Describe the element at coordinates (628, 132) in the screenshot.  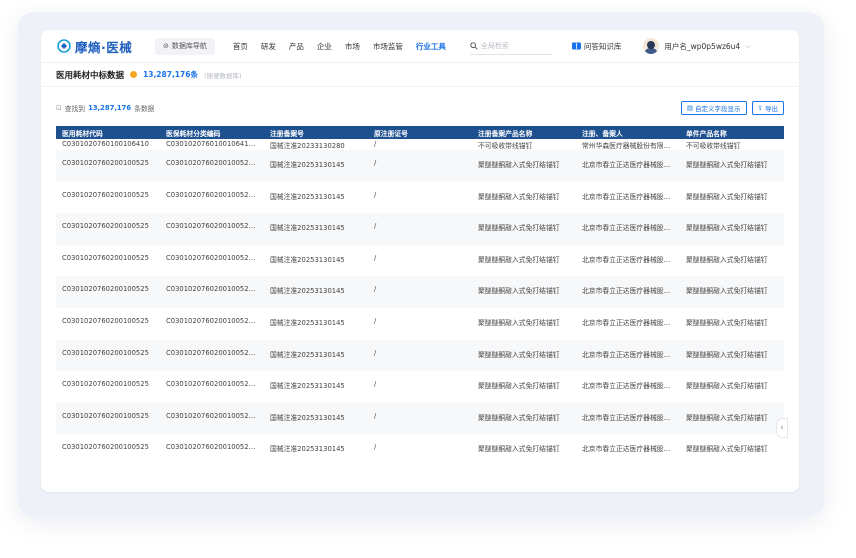
I see `col-header: 注册、备案人` at that location.